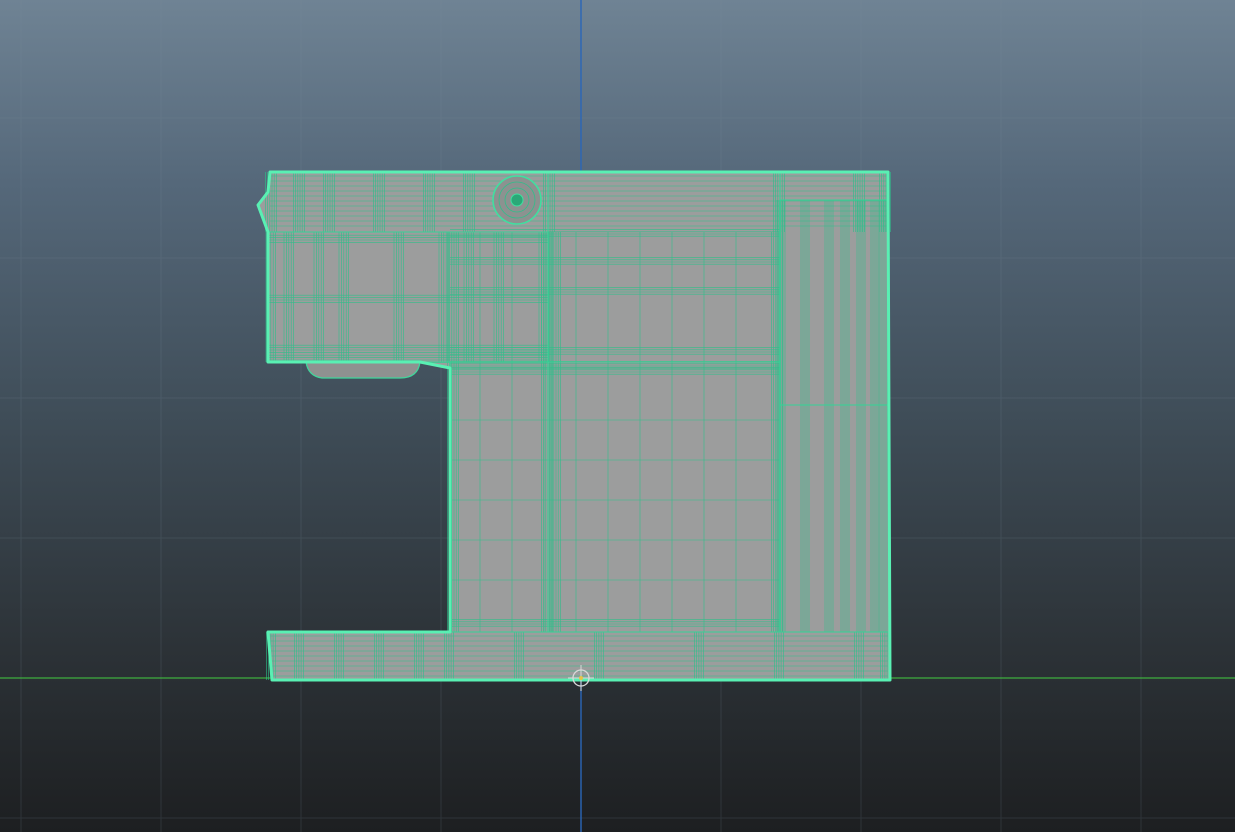 The image size is (1235, 832). What do you see at coordinates (363, 370) in the screenshot?
I see `mesh-spout-underside` at bounding box center [363, 370].